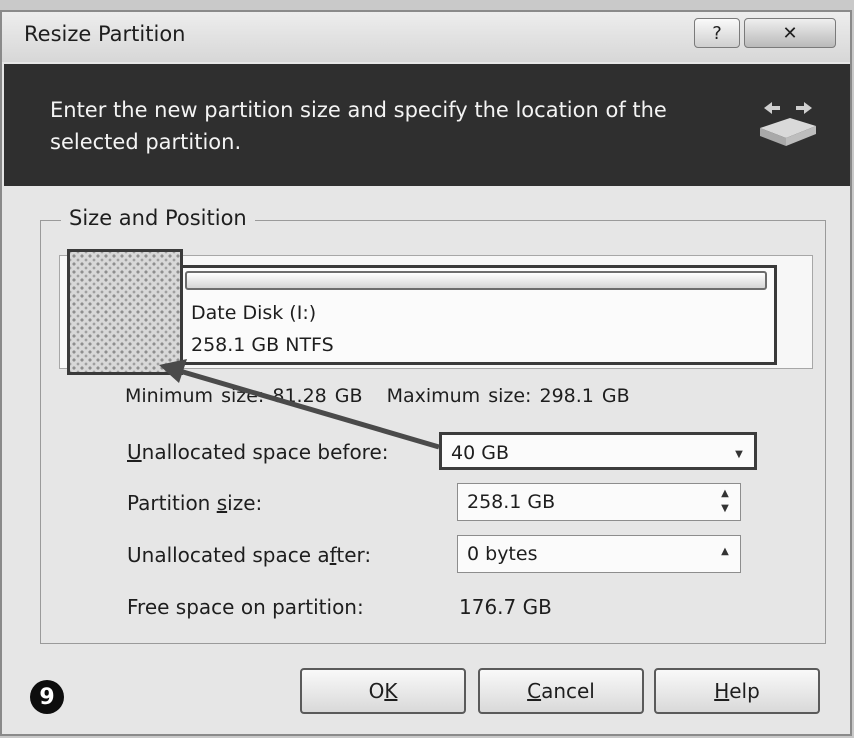  What do you see at coordinates (508, 396) in the screenshot?
I see `maximum-size: Maximum size: 298.1 GB` at bounding box center [508, 396].